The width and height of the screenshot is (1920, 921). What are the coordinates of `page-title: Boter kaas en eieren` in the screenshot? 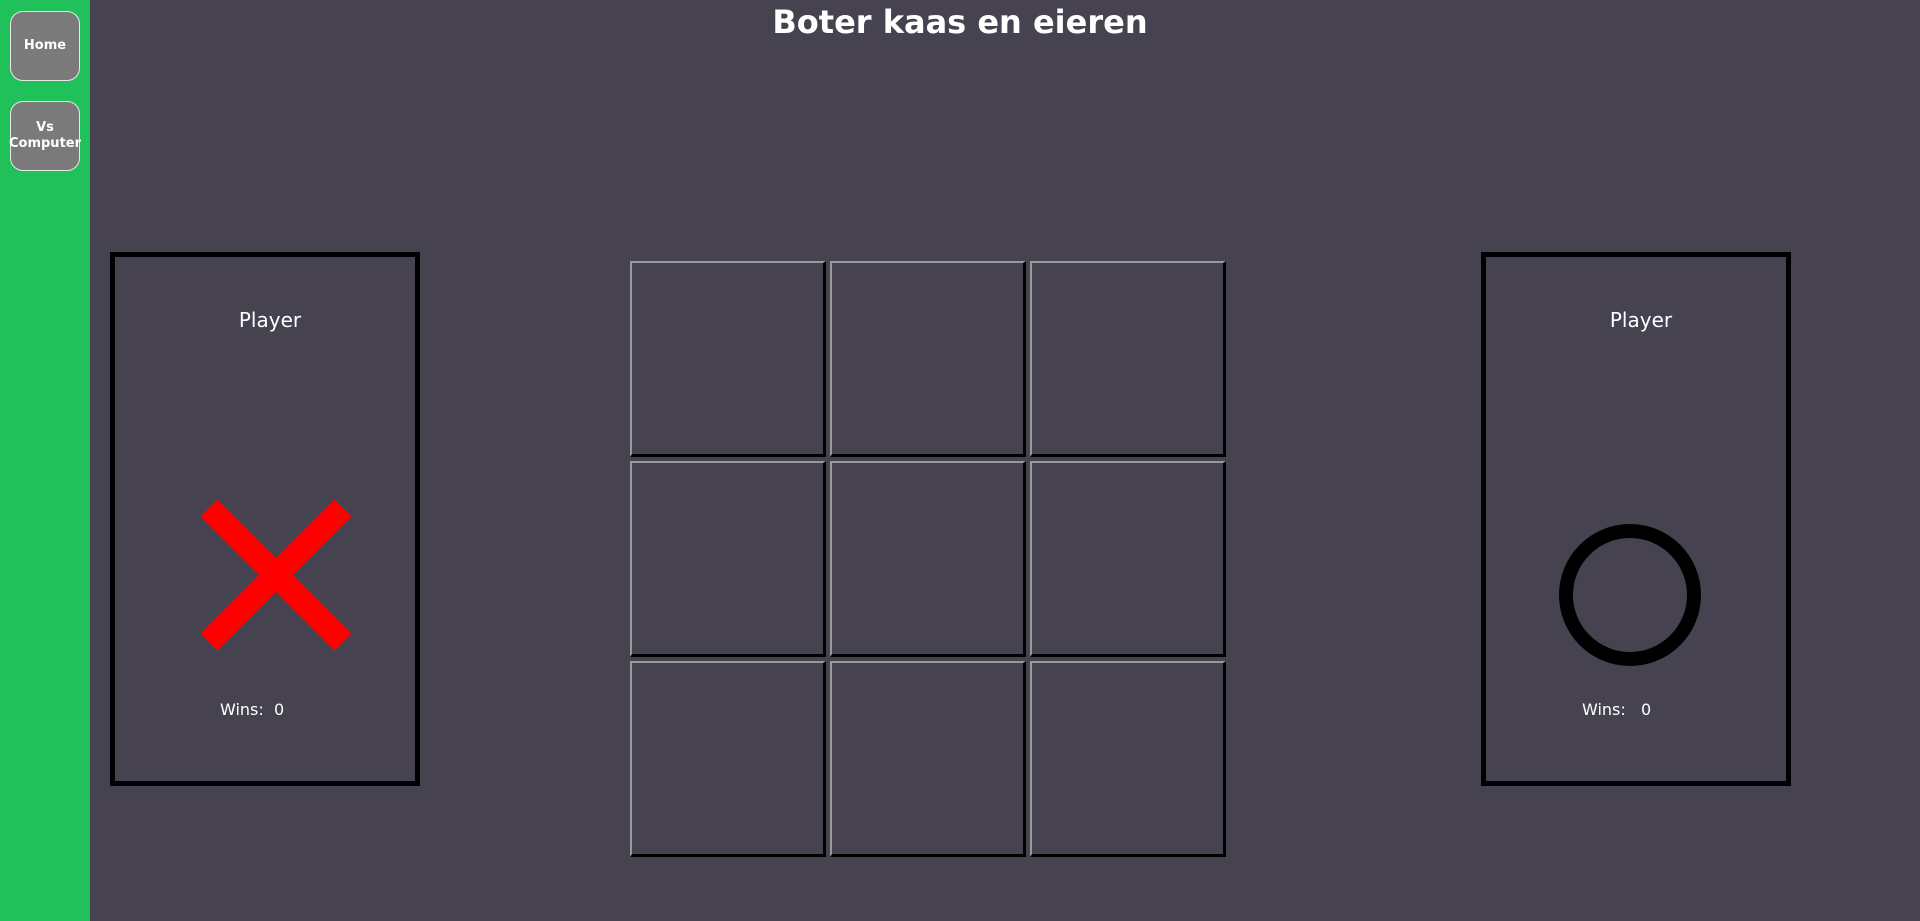 It's located at (960, 22).